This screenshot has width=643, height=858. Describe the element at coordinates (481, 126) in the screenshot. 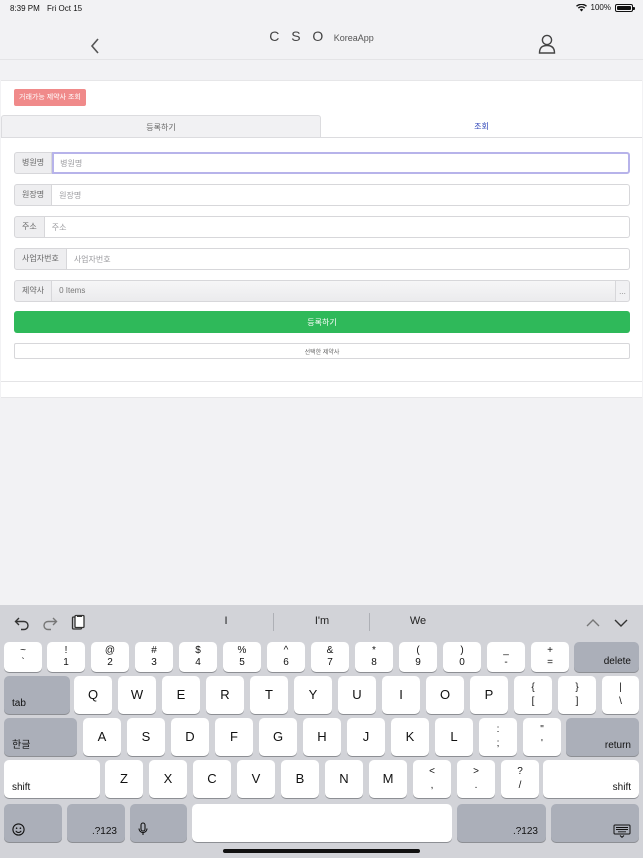

I see `tab-search: 조회` at that location.